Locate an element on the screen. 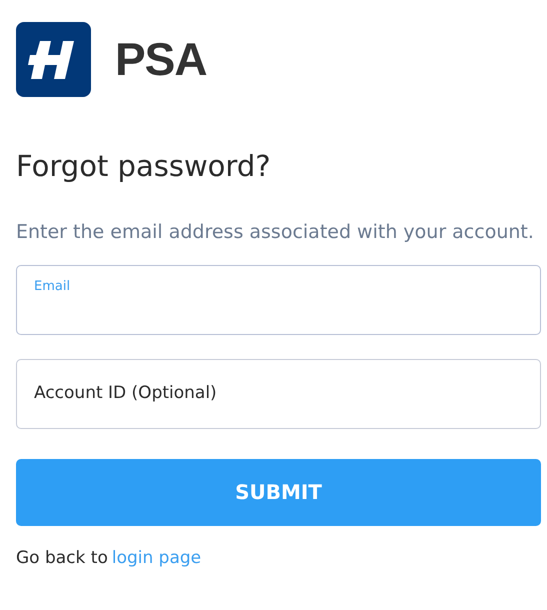  login-link: login page is located at coordinates (157, 559).